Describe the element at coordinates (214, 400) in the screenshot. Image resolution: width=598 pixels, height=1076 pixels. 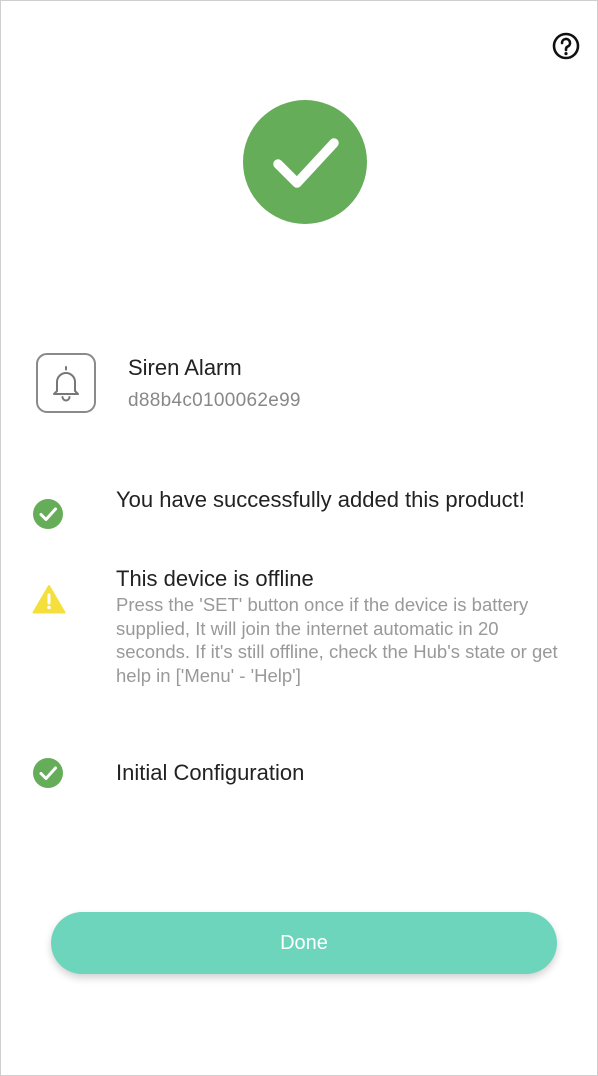
I see `device-id: d88b4c0100062e99` at that location.